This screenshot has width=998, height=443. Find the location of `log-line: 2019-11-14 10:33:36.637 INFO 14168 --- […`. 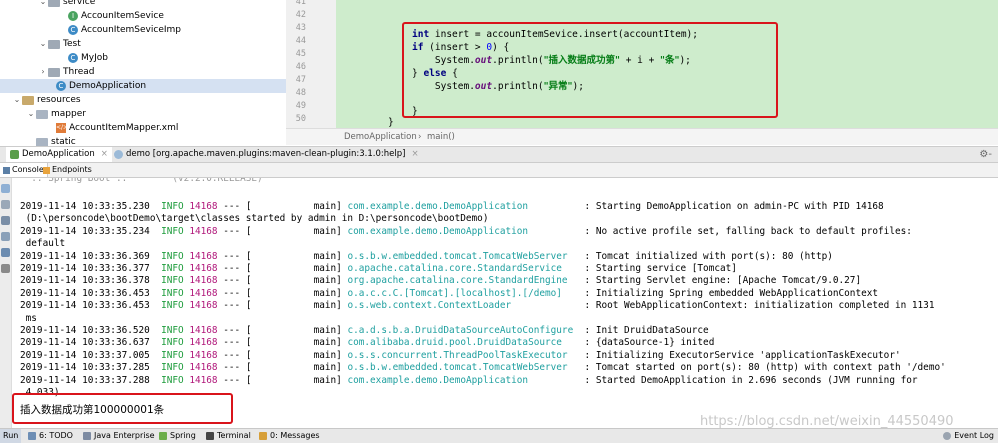

log-line: 2019-11-14 10:33:36.637 INFO 14168 --- [… is located at coordinates (367, 343).